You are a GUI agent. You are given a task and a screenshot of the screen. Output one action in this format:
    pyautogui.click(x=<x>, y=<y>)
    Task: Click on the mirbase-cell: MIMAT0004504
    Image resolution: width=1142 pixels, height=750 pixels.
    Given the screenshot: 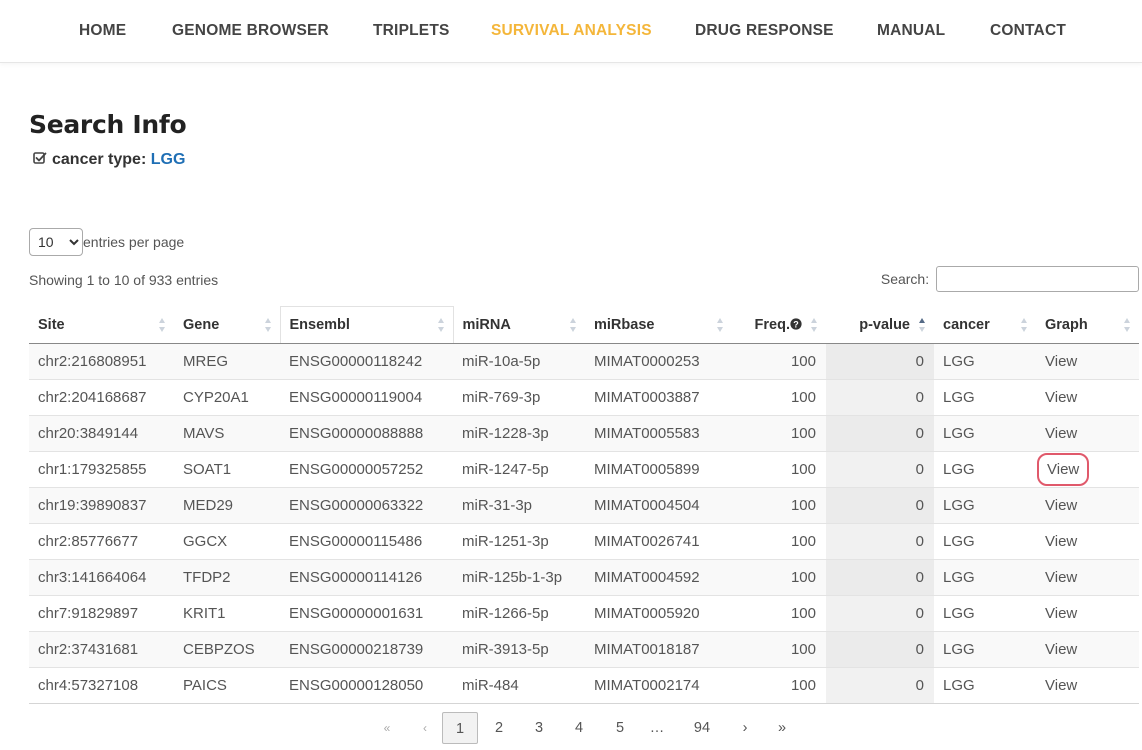 What is the action you would take?
    pyautogui.click(x=658, y=505)
    